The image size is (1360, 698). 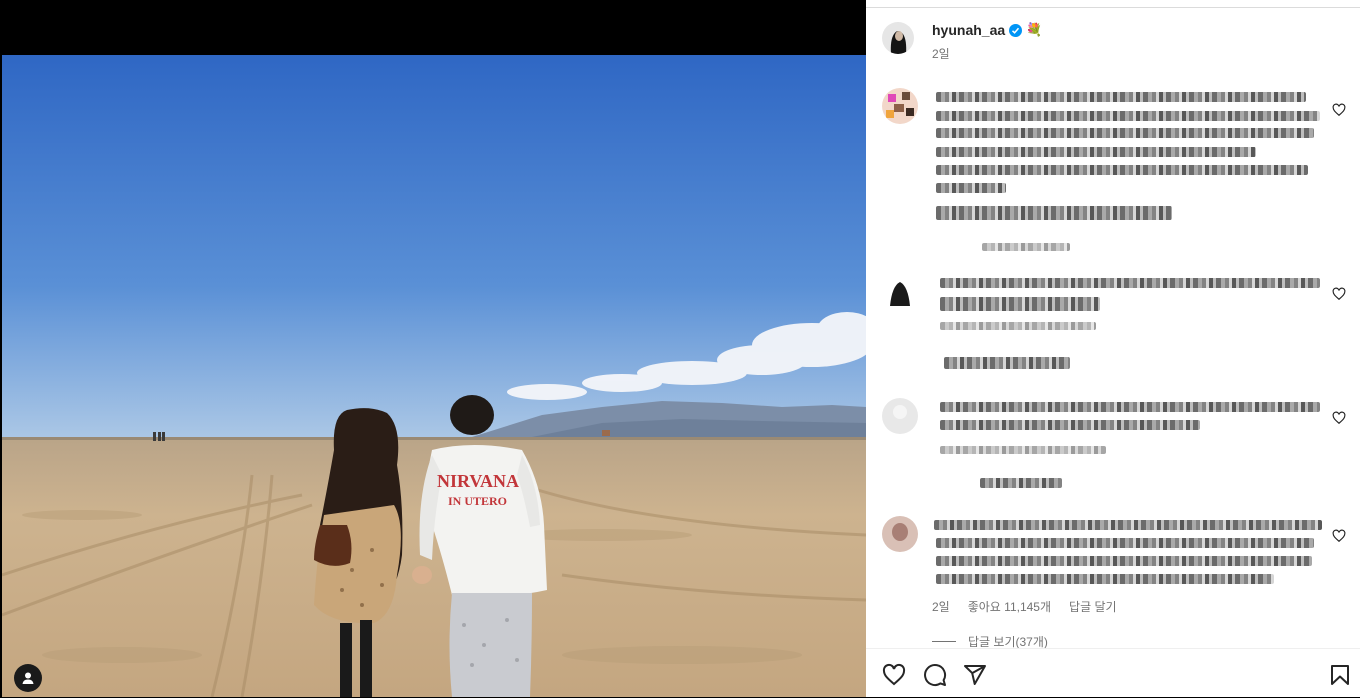 I want to click on author-avatar, so click(x=898, y=38).